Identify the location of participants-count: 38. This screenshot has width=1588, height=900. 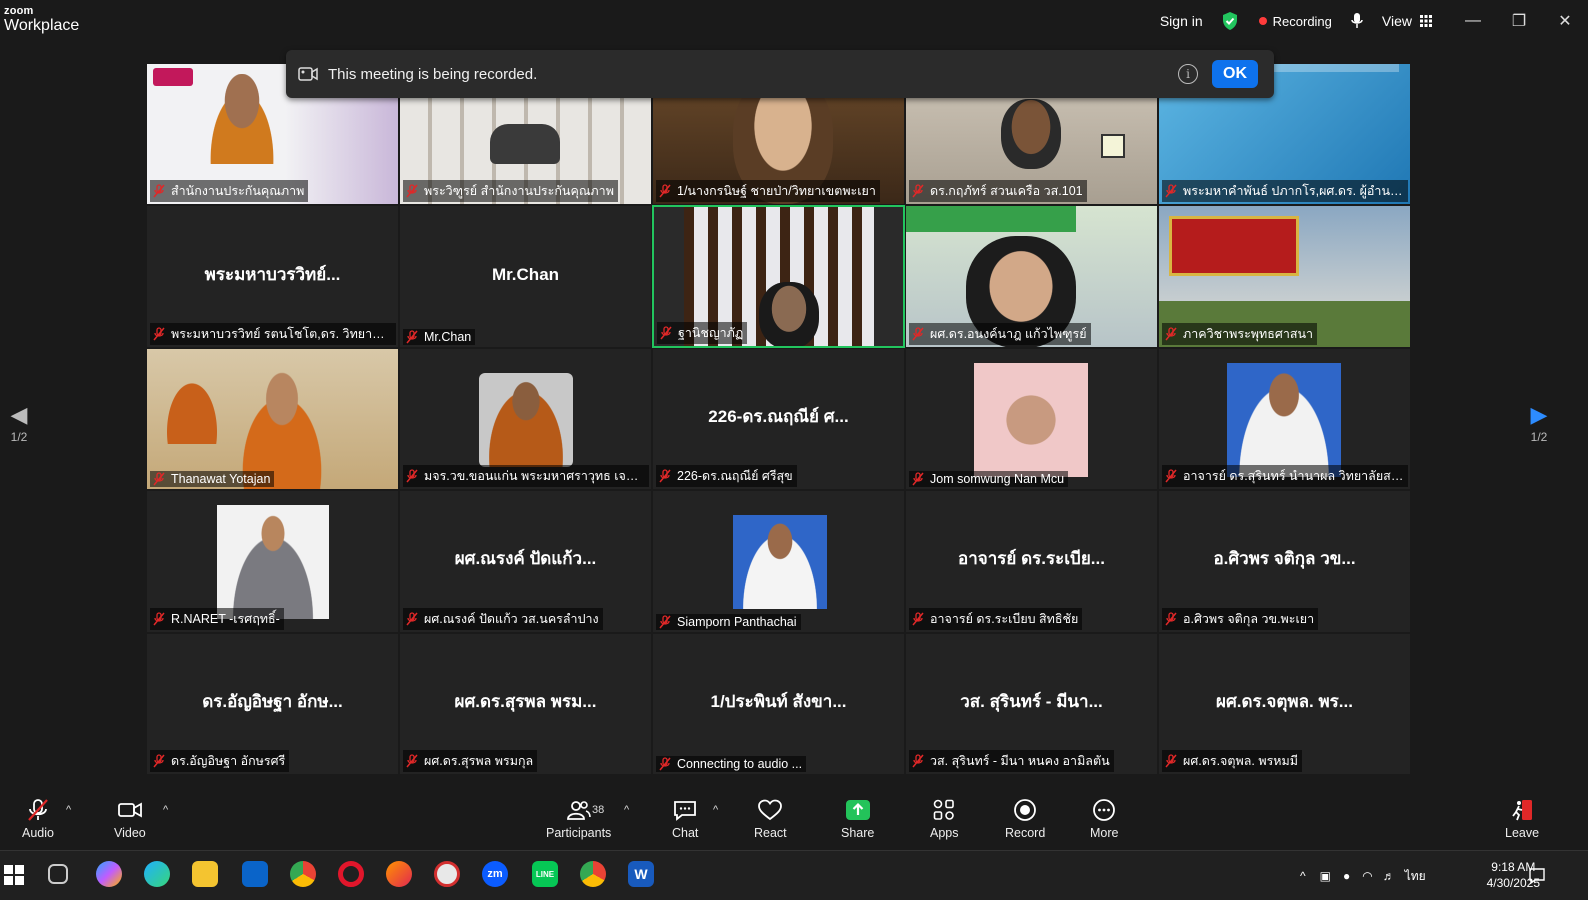
(598, 810).